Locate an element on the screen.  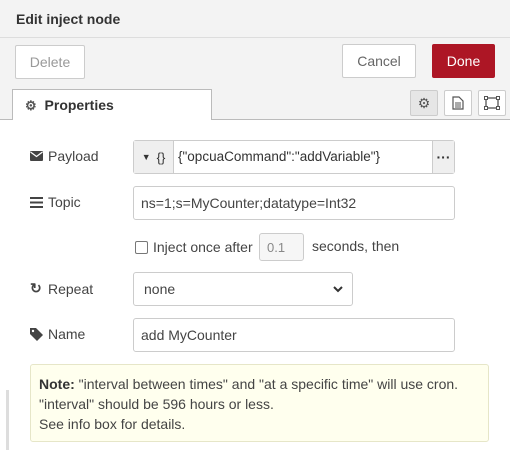
frame-icon is located at coordinates (492, 103).